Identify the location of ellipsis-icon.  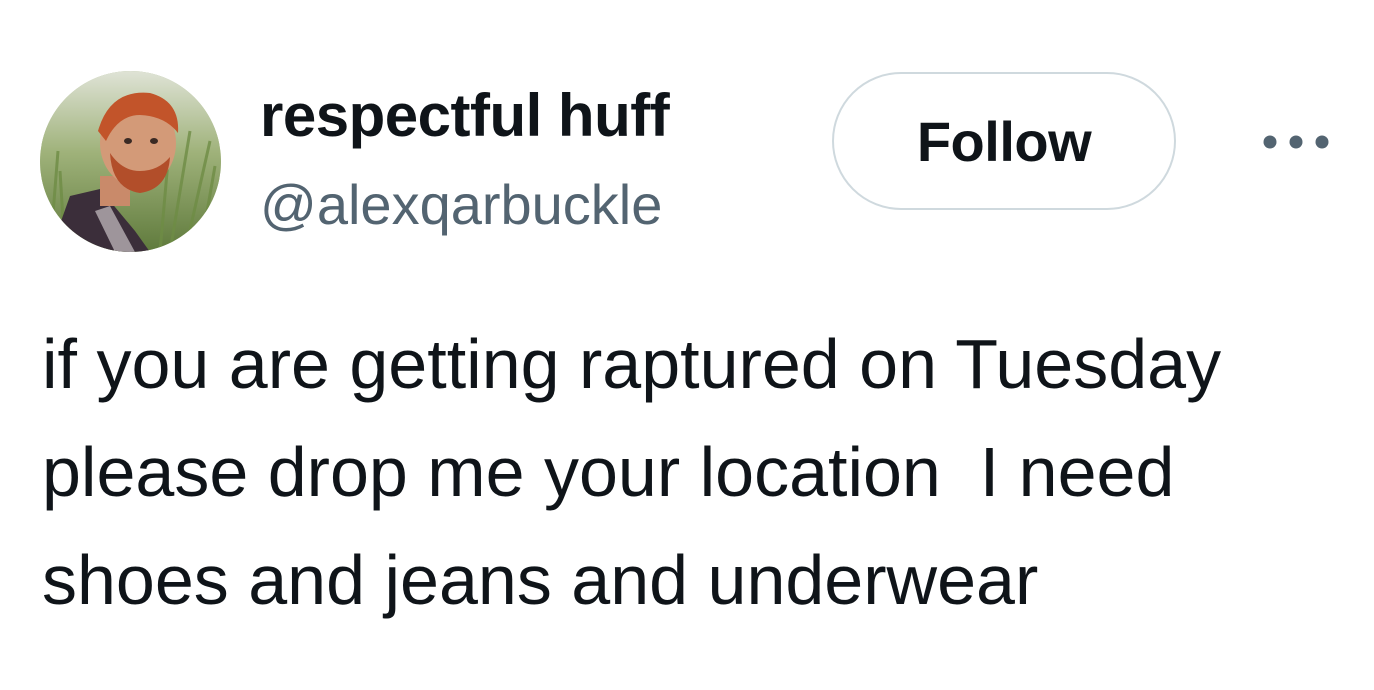
(1296, 142).